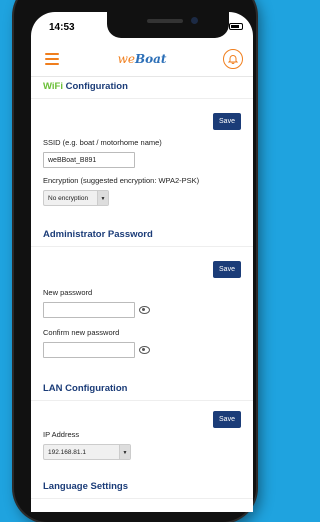 This screenshot has height=522, width=320. I want to click on language-section-title: Language Settings, so click(142, 487).